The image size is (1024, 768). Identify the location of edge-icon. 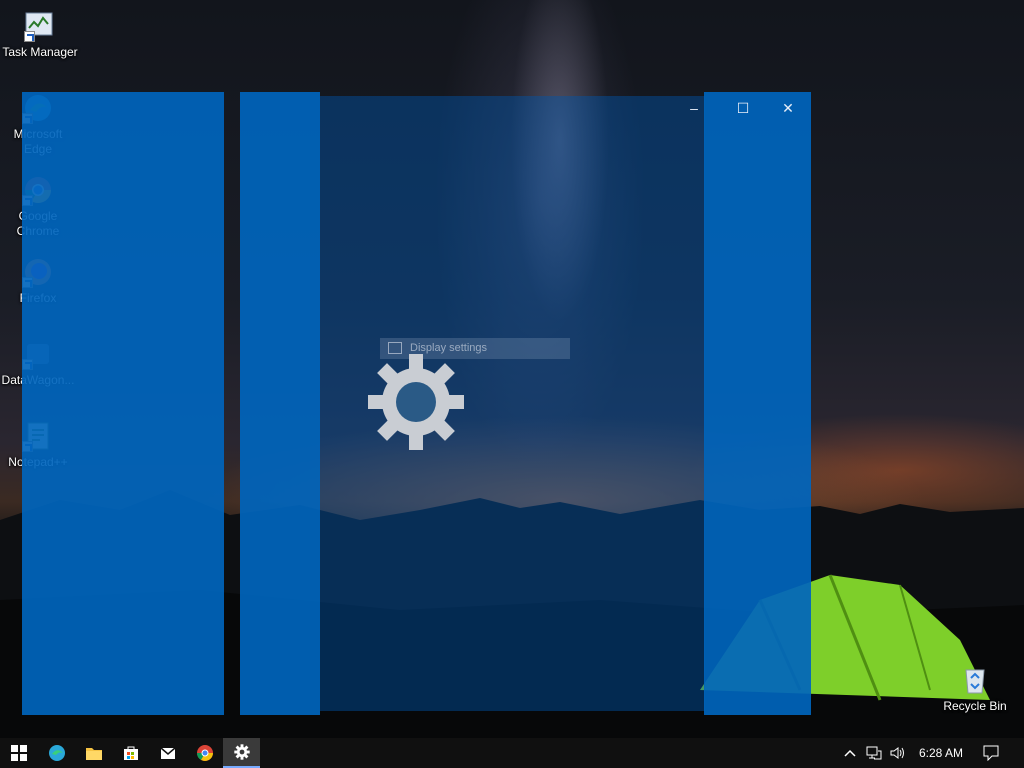
(56, 753).